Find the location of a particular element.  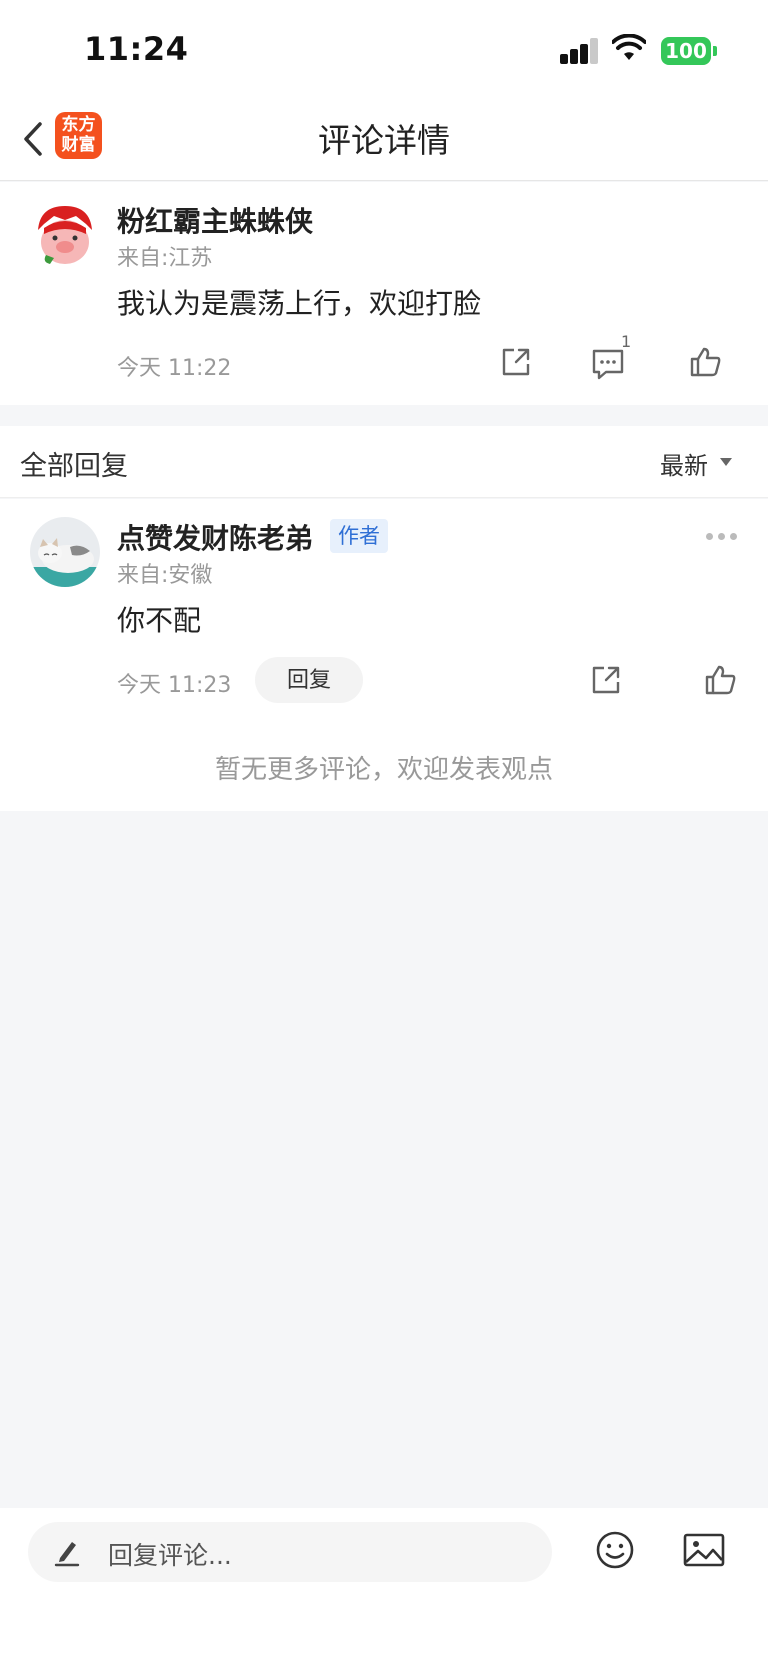

comment-time: 今天 11:22 is located at coordinates (174, 368).